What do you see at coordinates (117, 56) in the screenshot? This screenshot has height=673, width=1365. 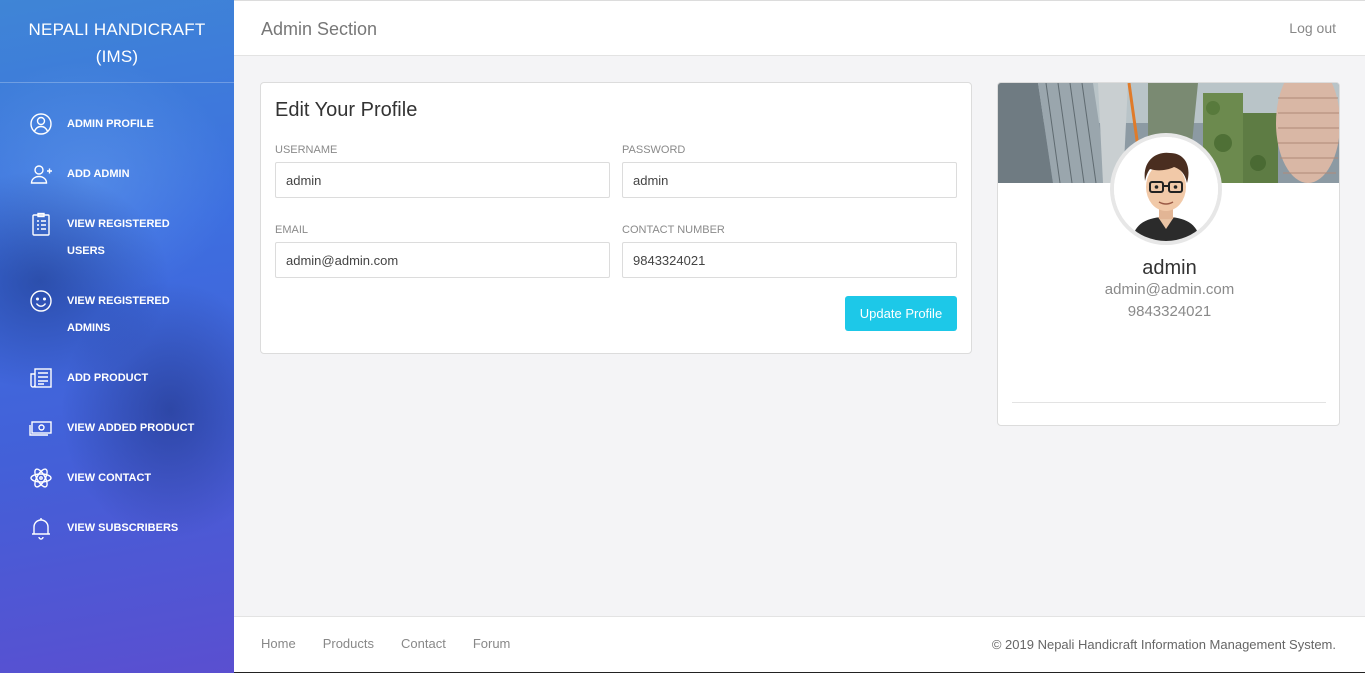 I see `brand-line-2: (IMS)` at bounding box center [117, 56].